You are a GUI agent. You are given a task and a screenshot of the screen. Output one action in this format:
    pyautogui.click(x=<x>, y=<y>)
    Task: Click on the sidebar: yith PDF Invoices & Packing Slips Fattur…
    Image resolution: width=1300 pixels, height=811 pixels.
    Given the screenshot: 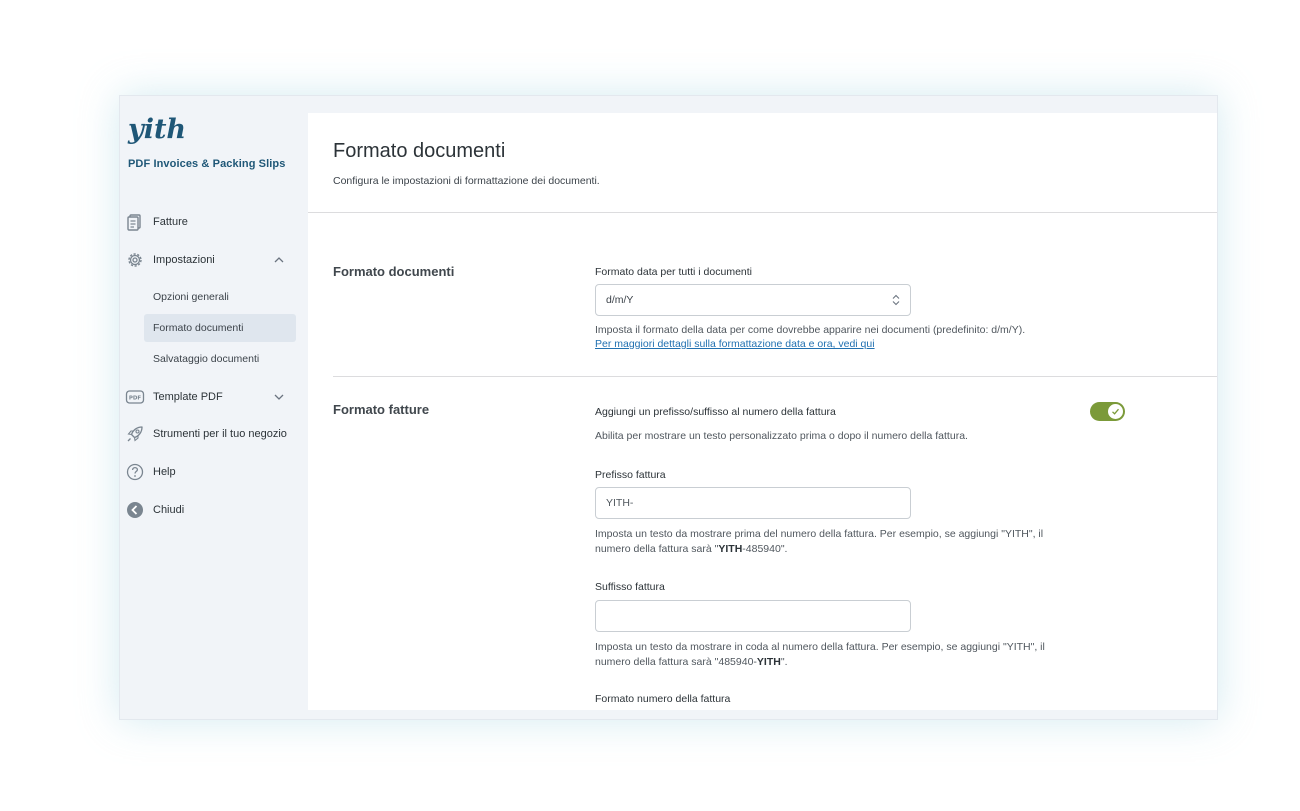 What is the action you would take?
    pyautogui.click(x=213, y=407)
    